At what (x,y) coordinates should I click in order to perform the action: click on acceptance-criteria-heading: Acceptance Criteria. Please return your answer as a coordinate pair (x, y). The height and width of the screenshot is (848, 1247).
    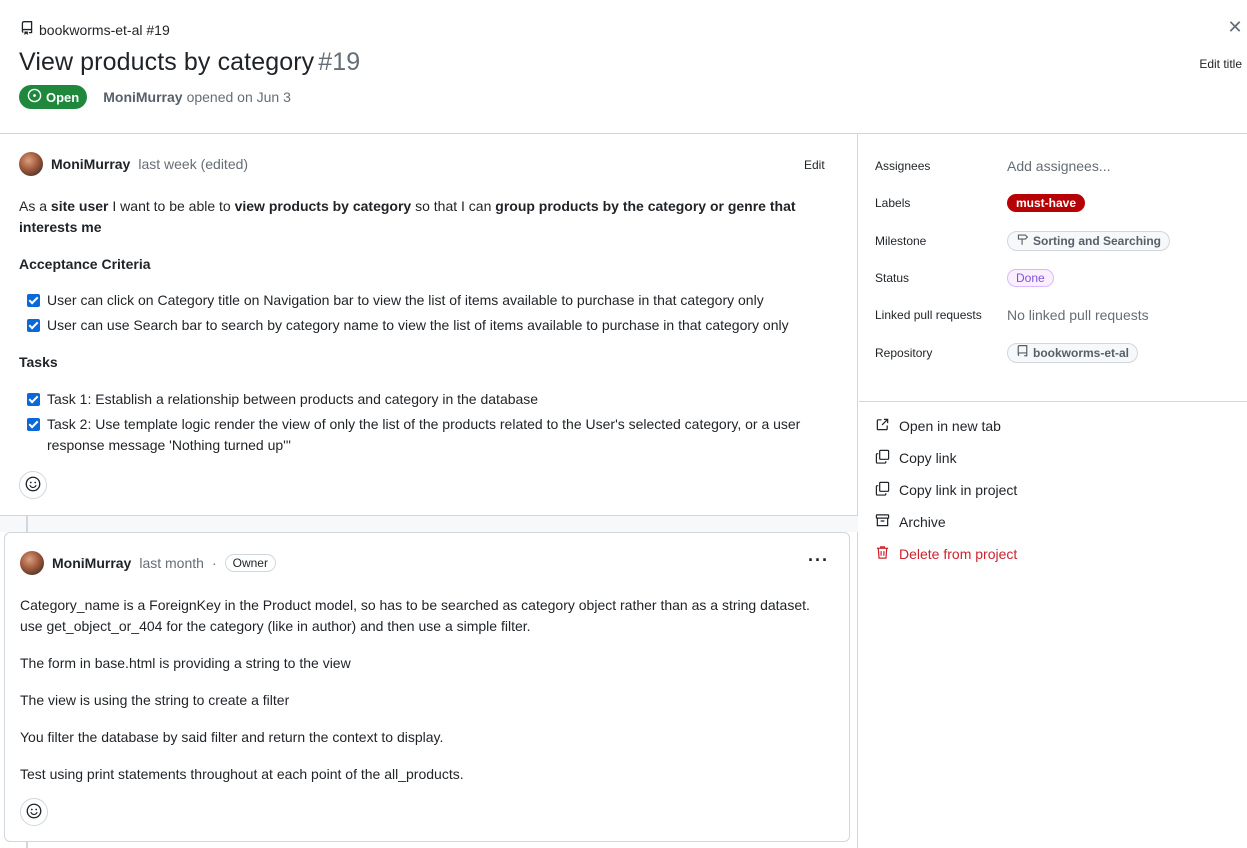
    Looking at the image, I should click on (85, 264).